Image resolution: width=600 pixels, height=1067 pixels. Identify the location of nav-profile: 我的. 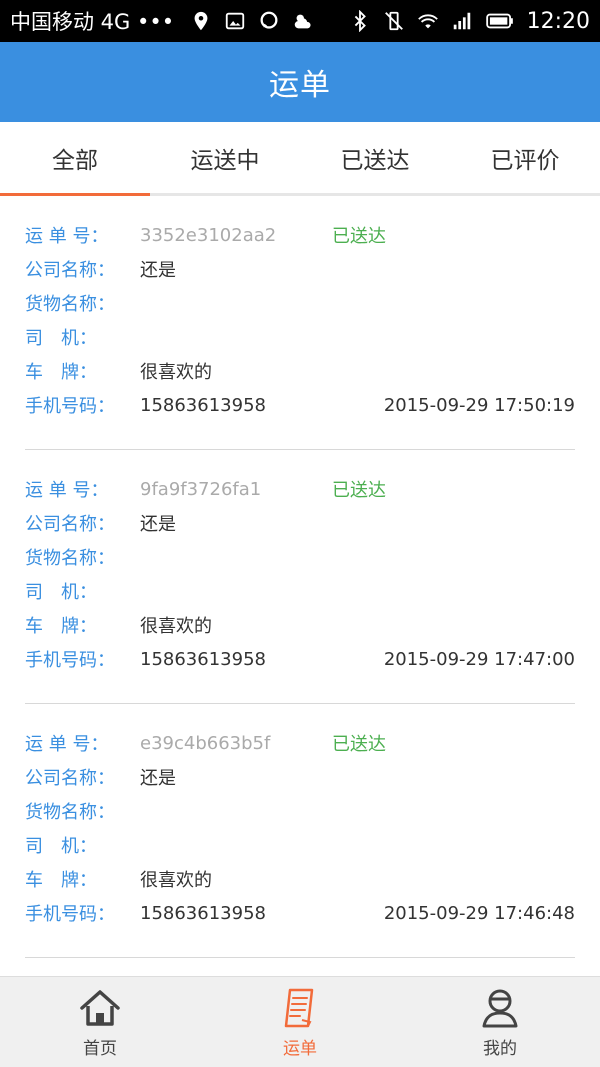
(500, 1022).